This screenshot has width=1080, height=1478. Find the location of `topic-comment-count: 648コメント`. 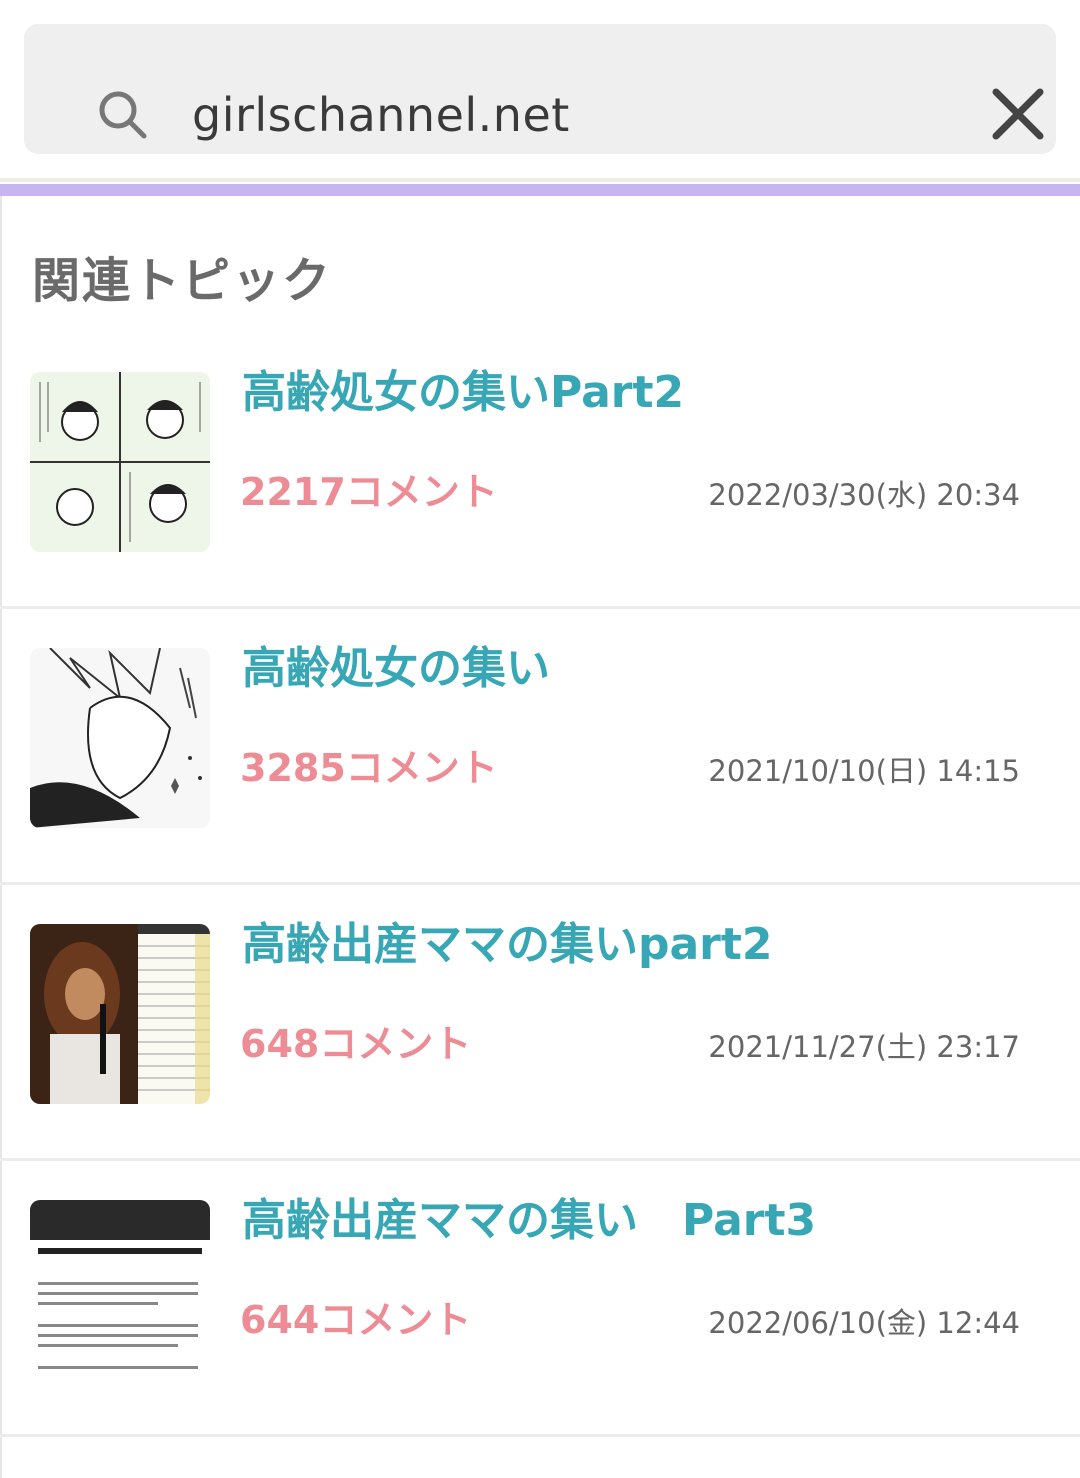

topic-comment-count: 648コメント is located at coordinates (356, 1044).